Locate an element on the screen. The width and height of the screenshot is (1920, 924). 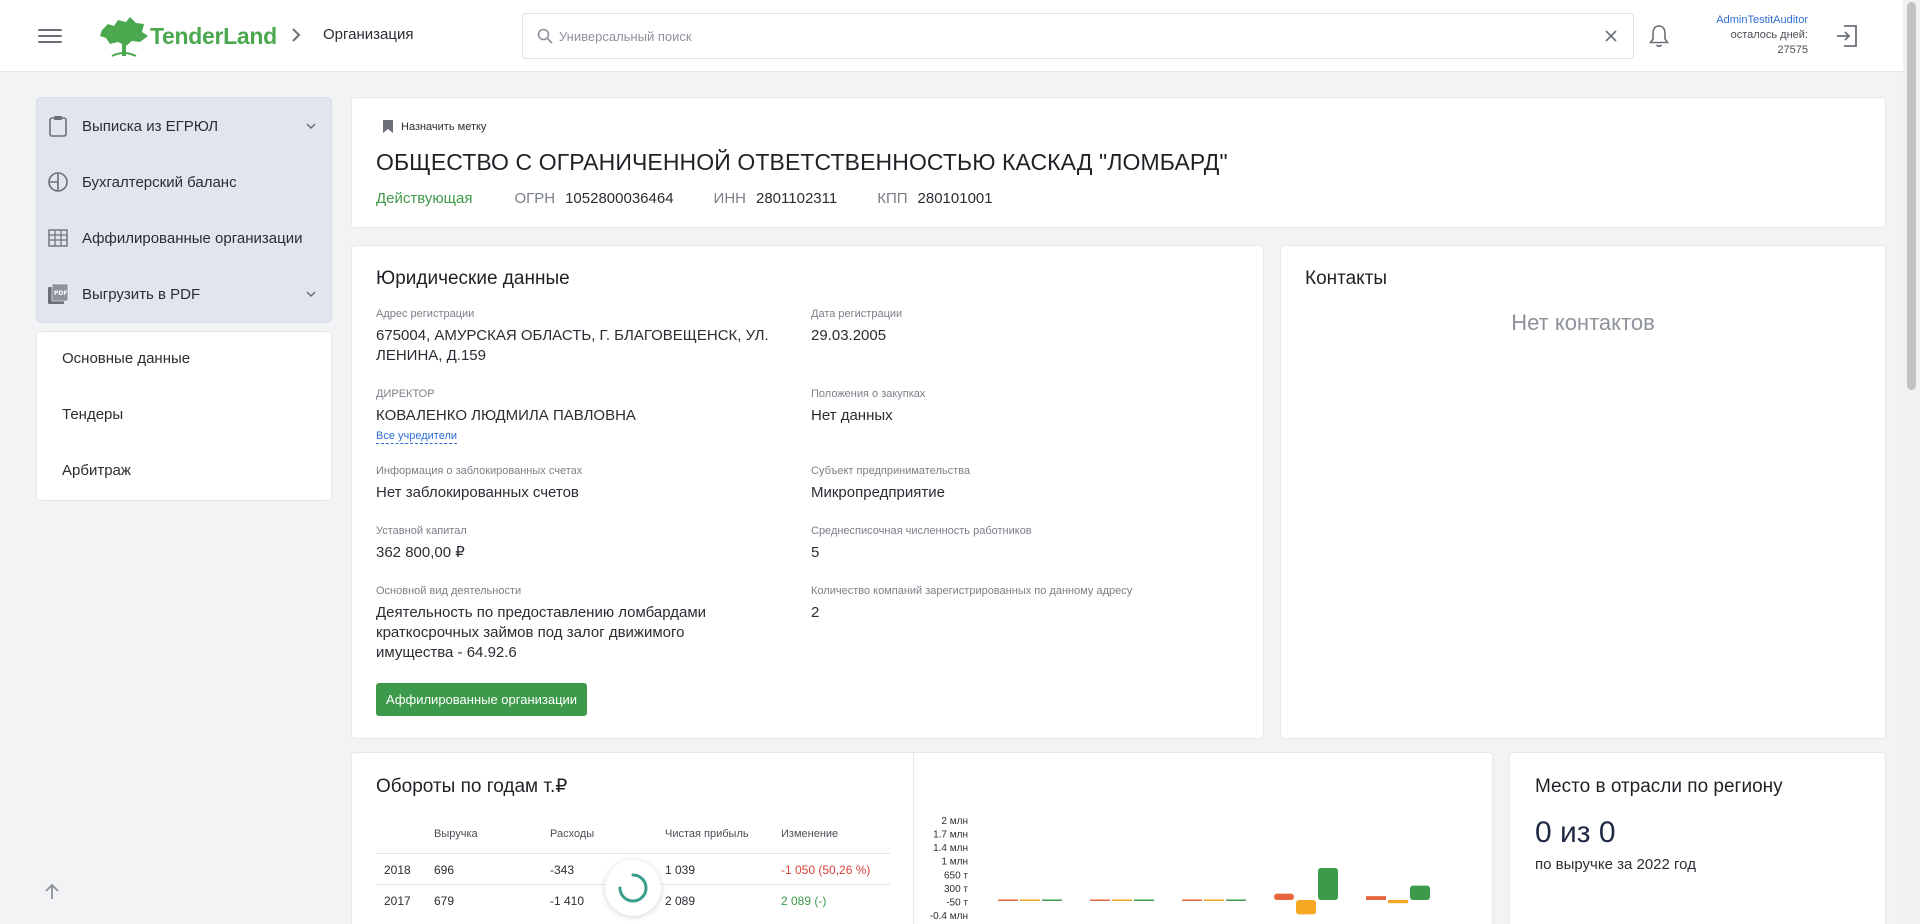
column-header-expenses: Расходы is located at coordinates (572, 834).